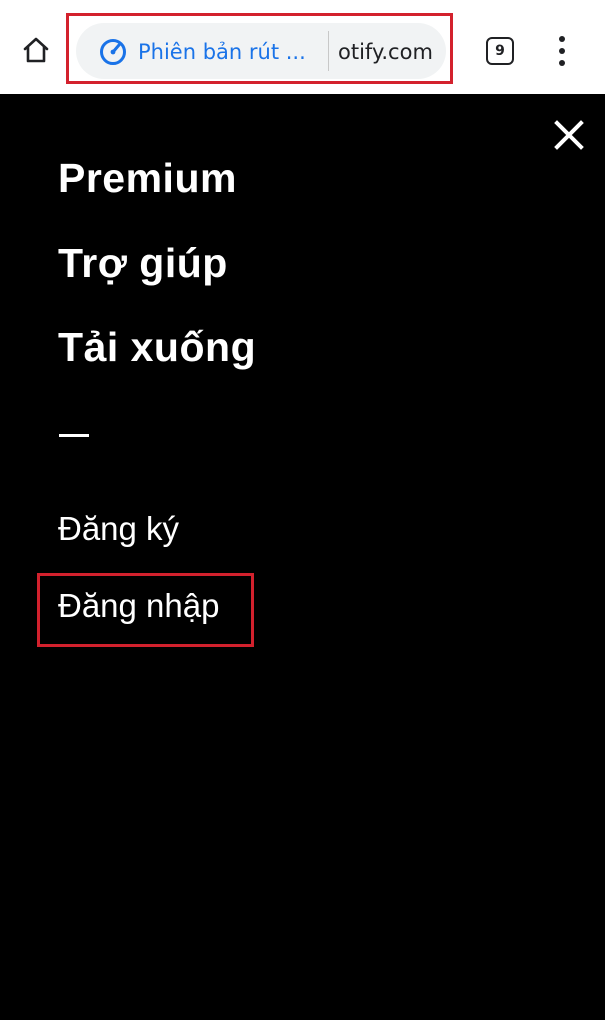 Image resolution: width=605 pixels, height=1020 pixels. What do you see at coordinates (118, 529) in the screenshot?
I see `nav-link-signup: Đăng ký` at bounding box center [118, 529].